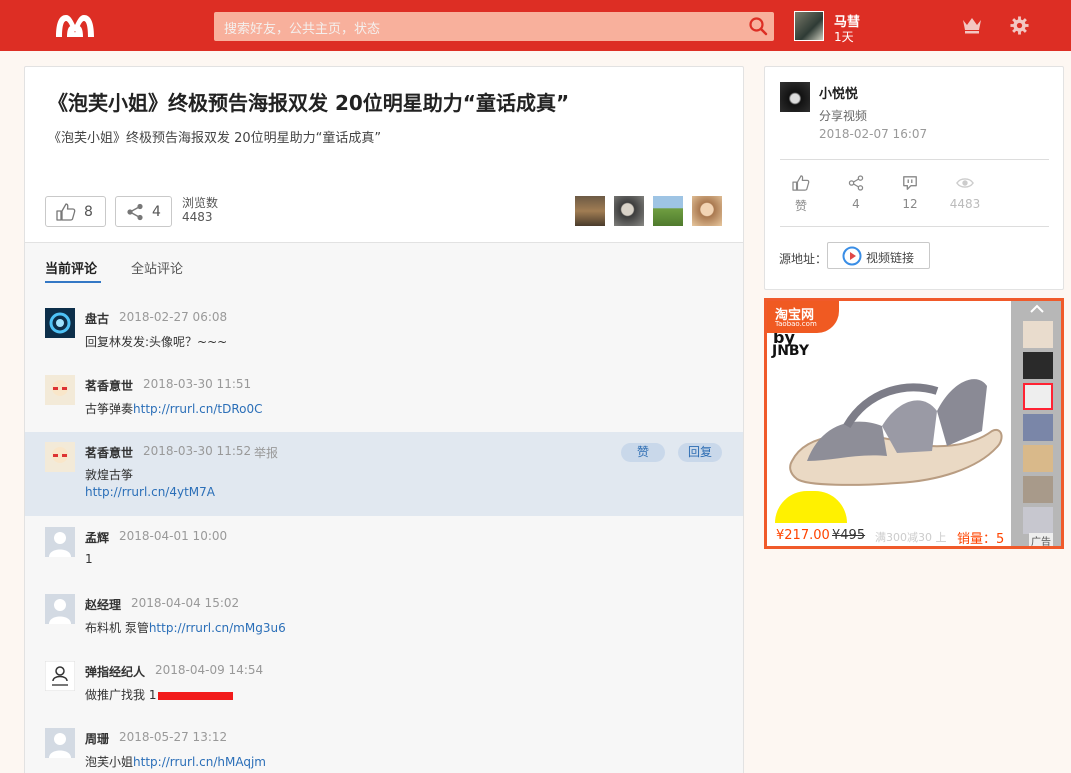 The height and width of the screenshot is (773, 1071). Describe the element at coordinates (109, 409) in the screenshot. I see `comment-body: 古筝弹奏` at that location.